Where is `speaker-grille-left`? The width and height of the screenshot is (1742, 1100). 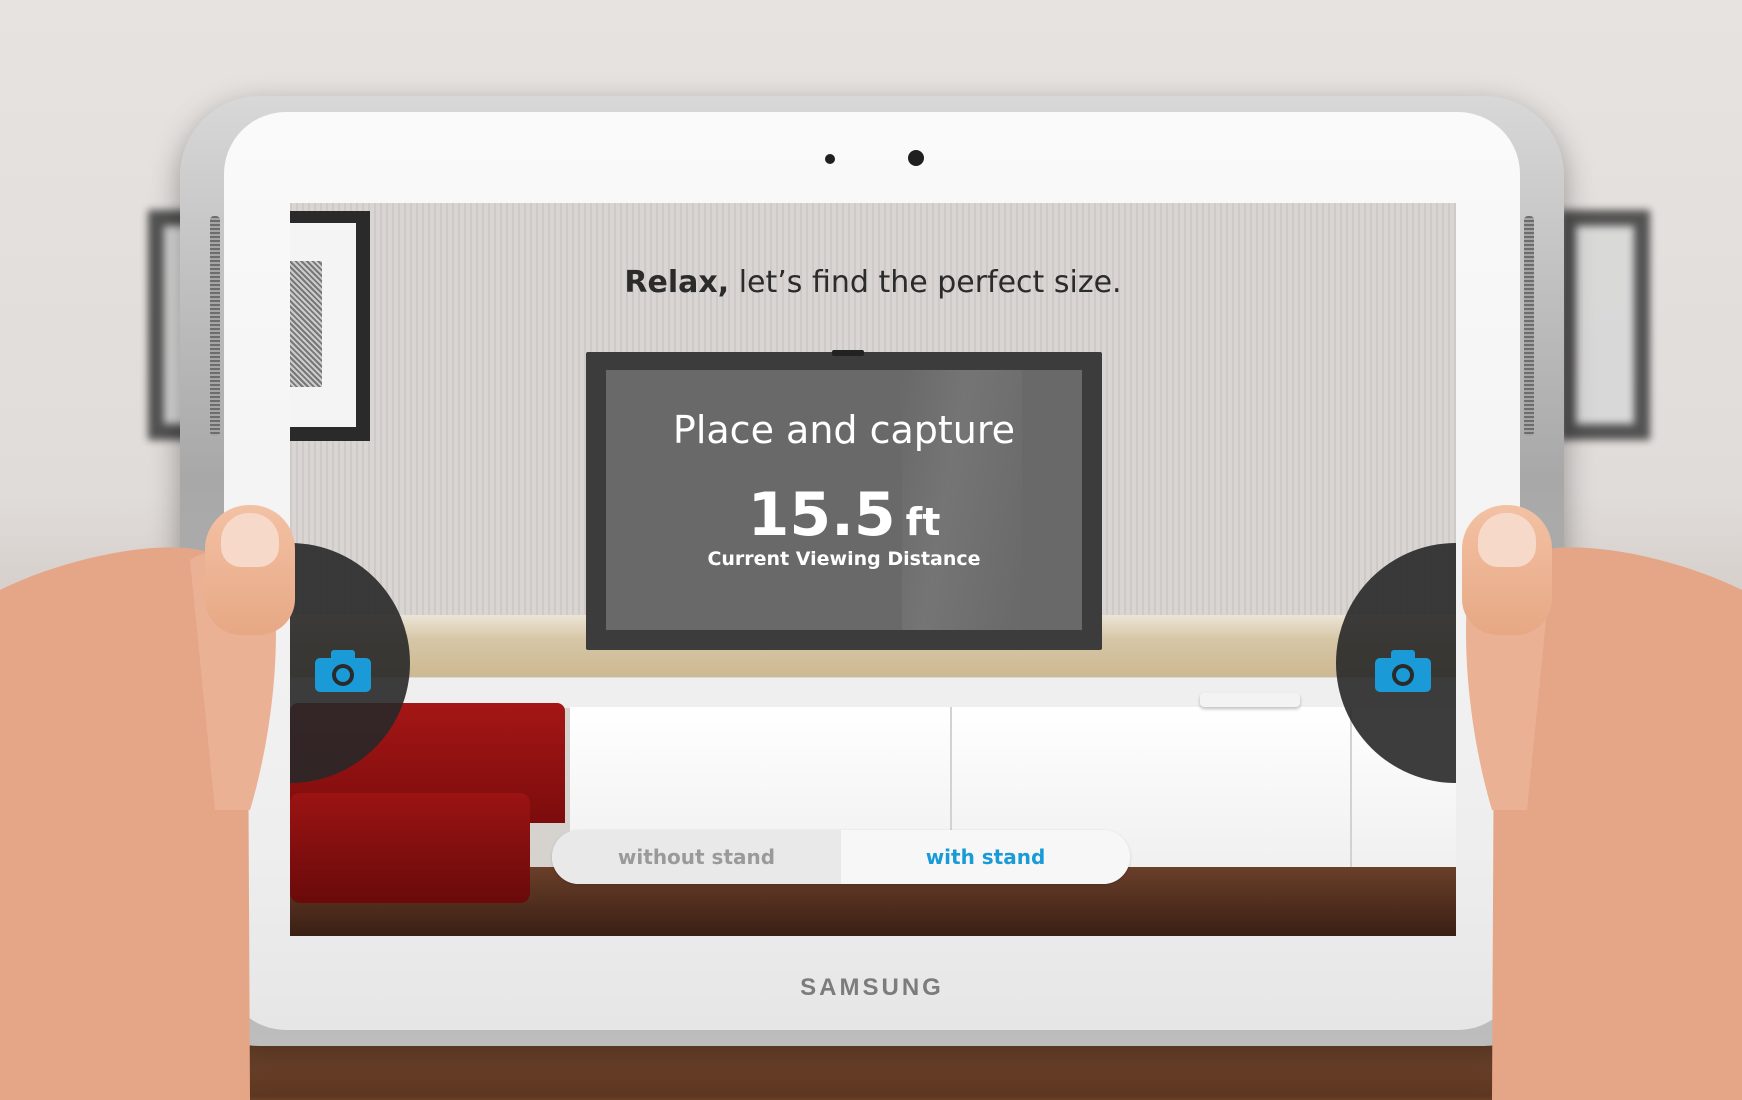
speaker-grille-left is located at coordinates (215, 326).